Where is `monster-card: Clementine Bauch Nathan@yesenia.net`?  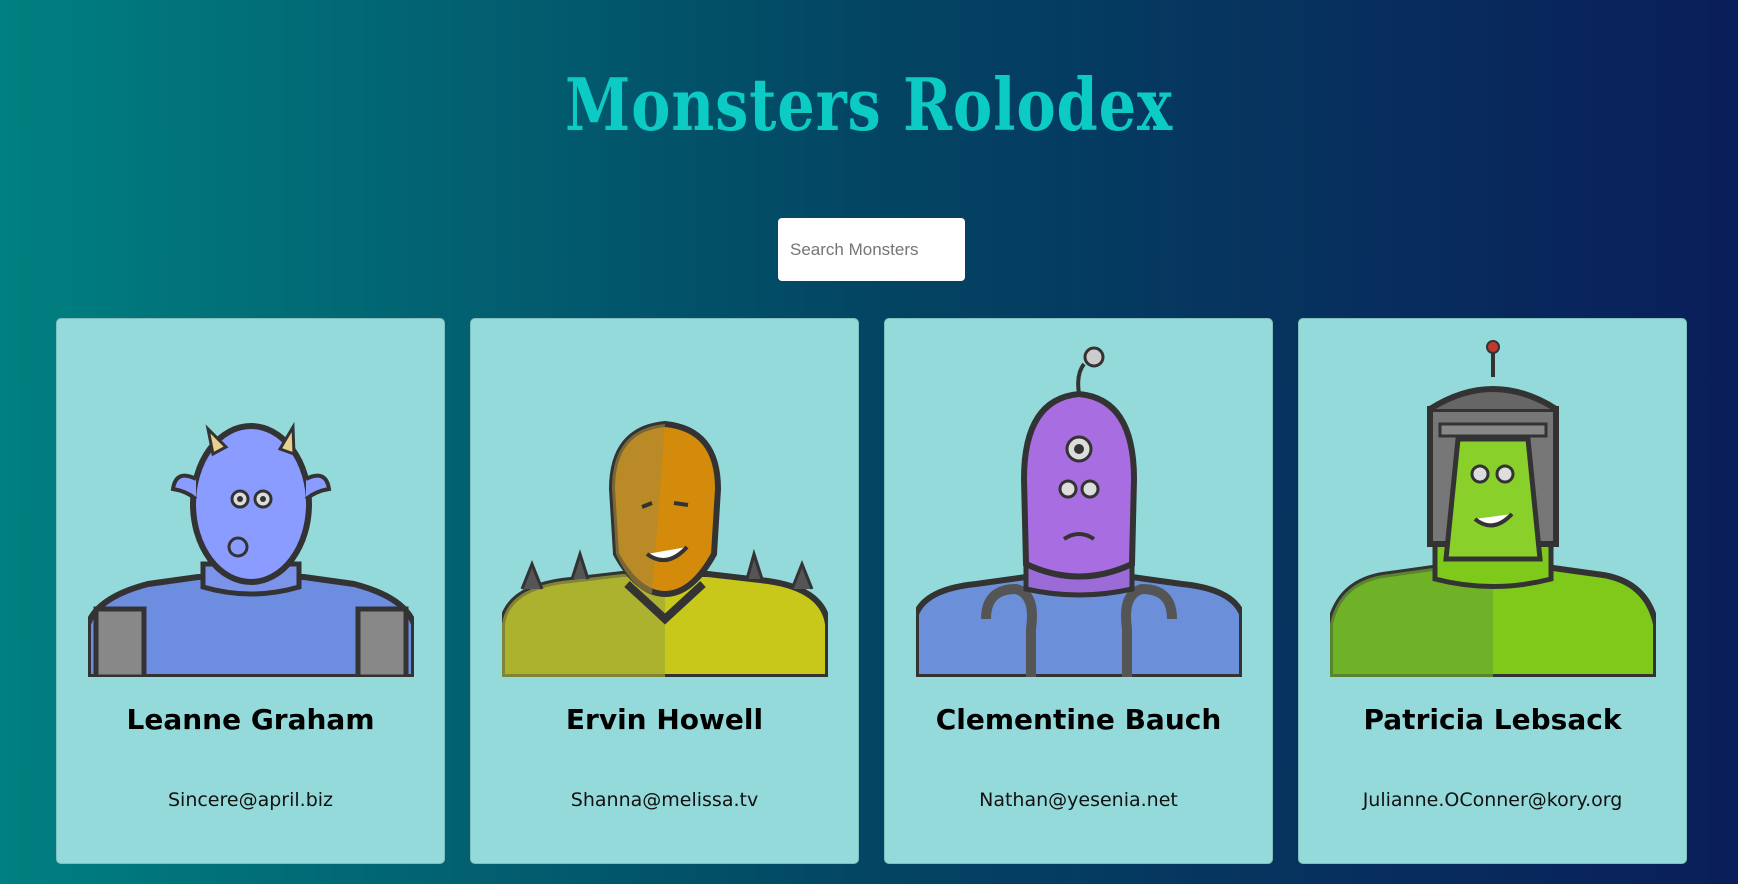
monster-card: Clementine Bauch Nathan@yesenia.net is located at coordinates (1078, 591).